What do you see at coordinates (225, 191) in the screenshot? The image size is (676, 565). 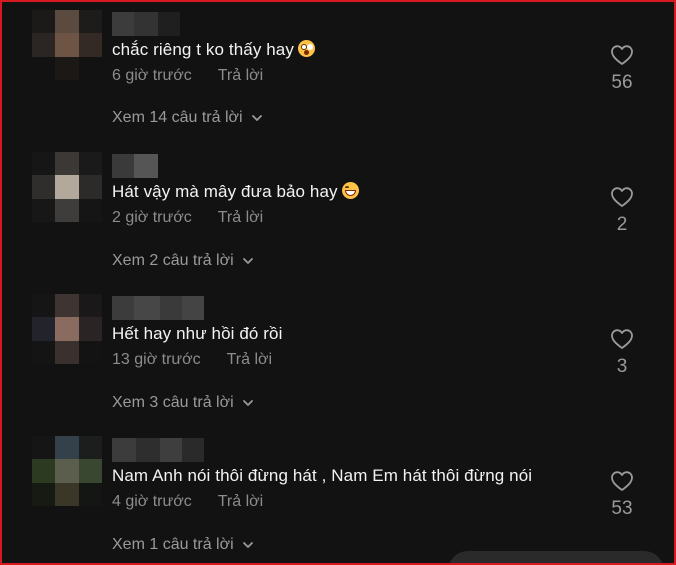 I see `comment-text-content: Hát vậy mà mây đưa bảo hay` at bounding box center [225, 191].